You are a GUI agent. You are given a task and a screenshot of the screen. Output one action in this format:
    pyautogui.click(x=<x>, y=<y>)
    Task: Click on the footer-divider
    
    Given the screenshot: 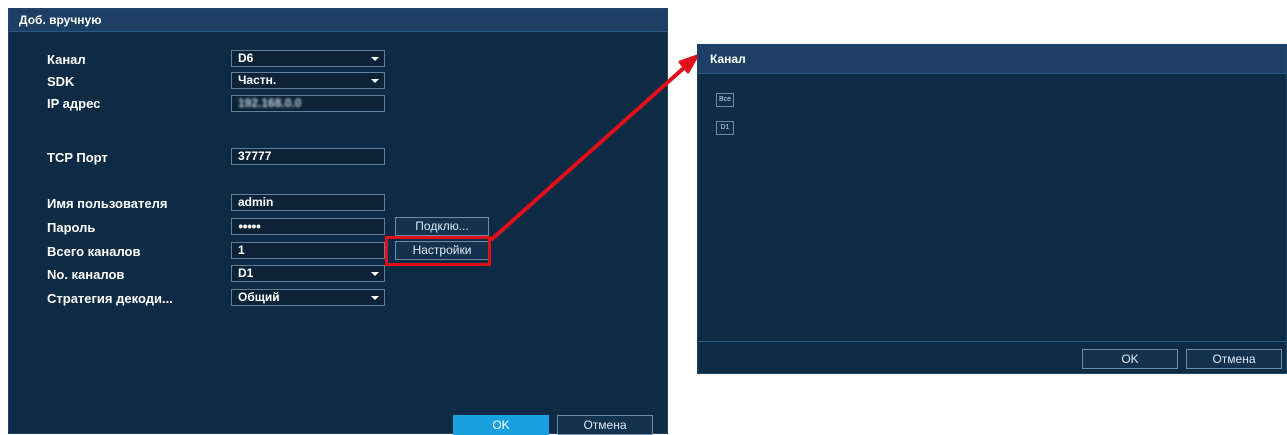 What is the action you would take?
    pyautogui.click(x=992, y=341)
    